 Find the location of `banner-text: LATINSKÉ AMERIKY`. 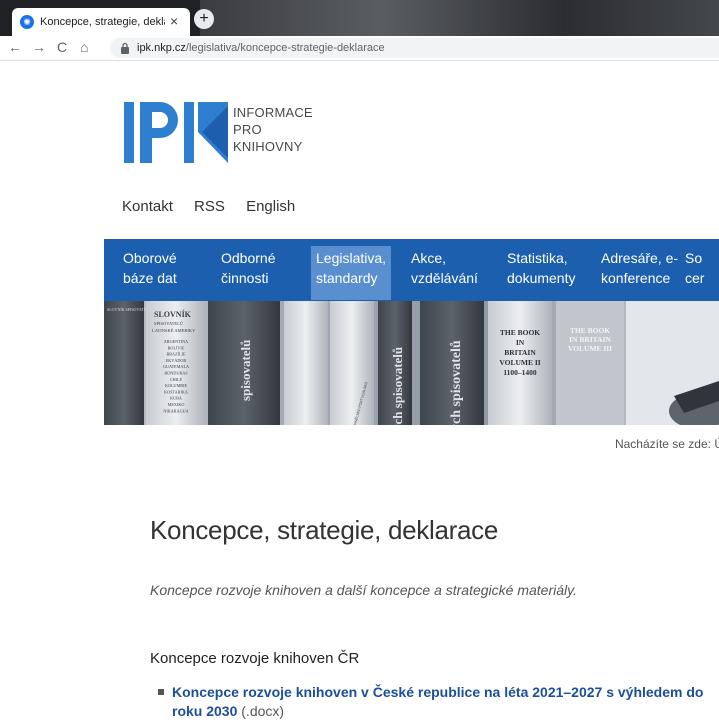

banner-text: LATINSKÉ AMERIKY is located at coordinates (174, 330).